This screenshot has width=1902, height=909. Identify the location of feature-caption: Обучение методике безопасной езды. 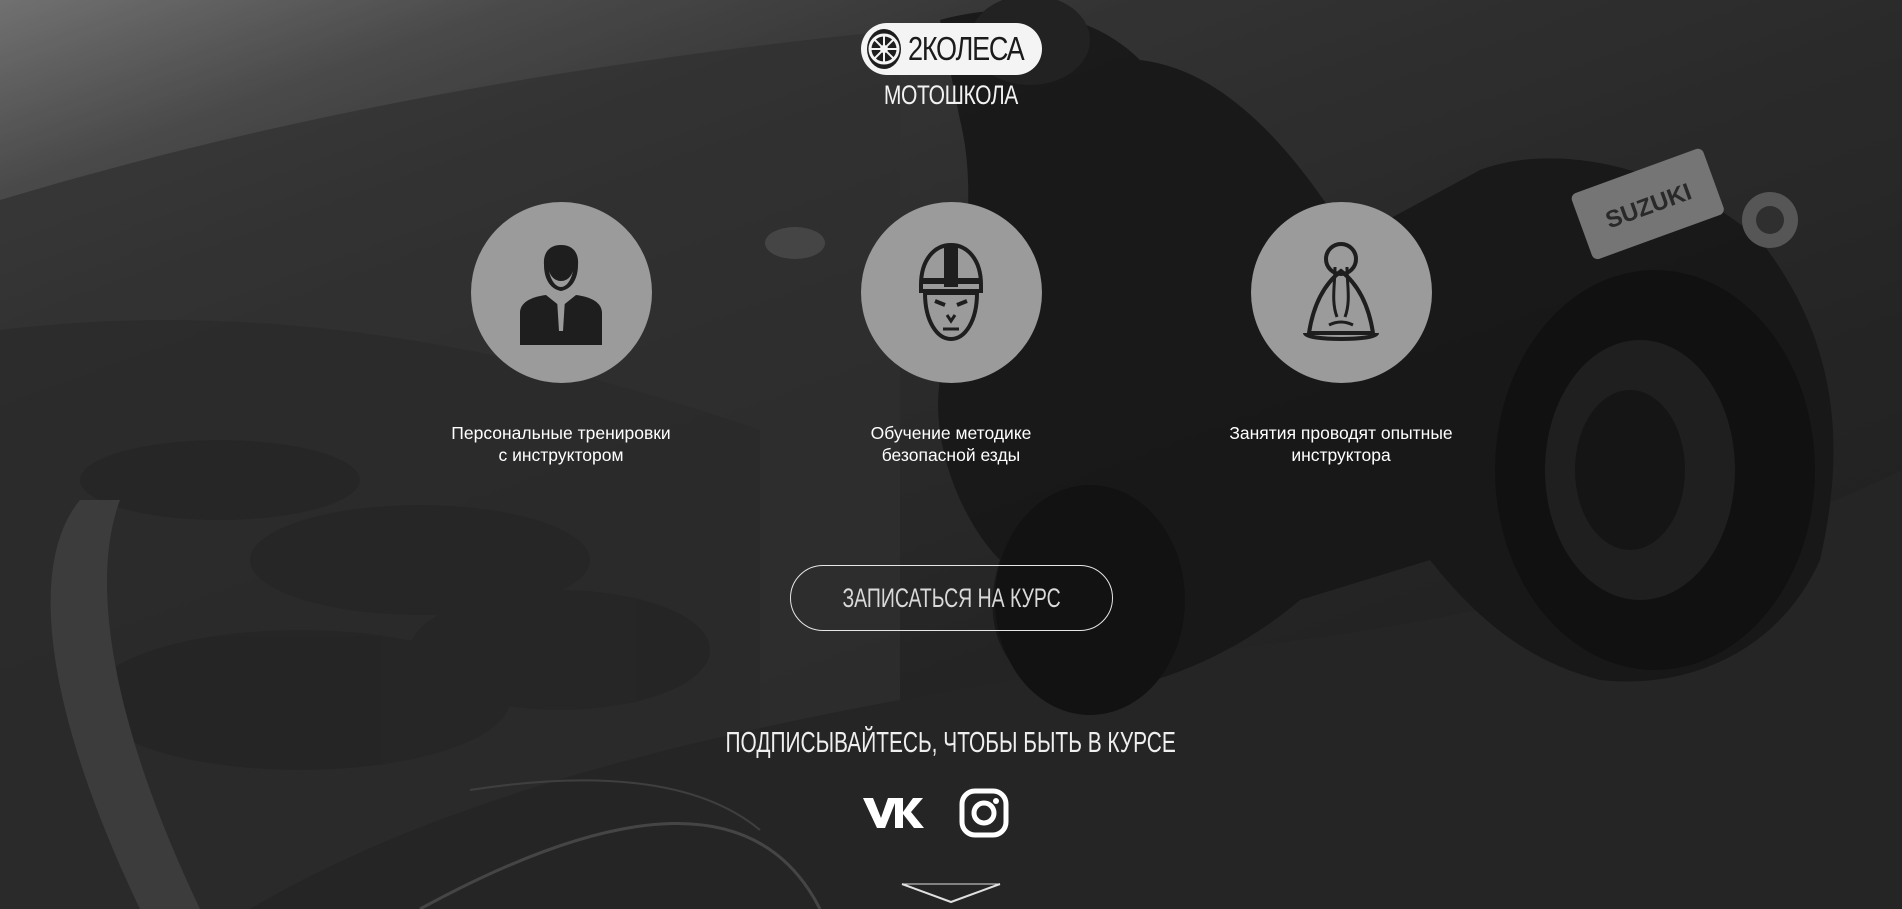
(951, 444).